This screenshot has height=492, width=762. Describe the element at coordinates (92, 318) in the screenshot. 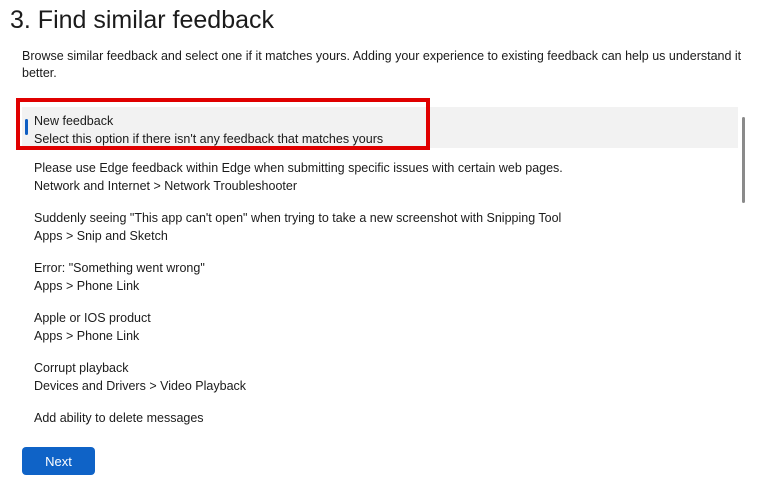

I see `list-item-title: Apple or IOS product` at that location.